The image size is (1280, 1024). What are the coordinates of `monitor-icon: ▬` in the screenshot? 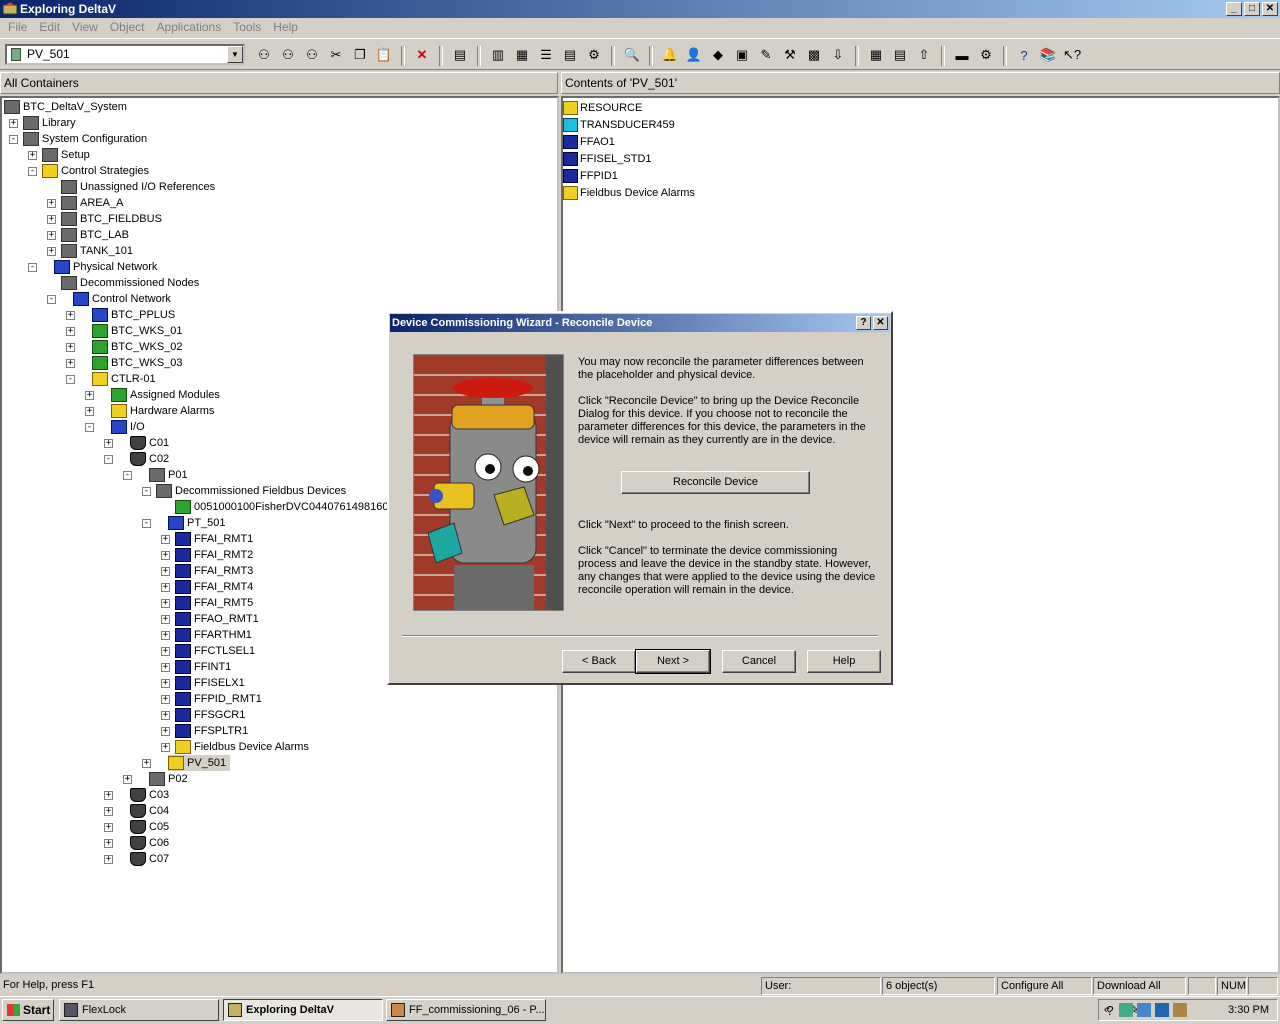 It's located at (962, 55).